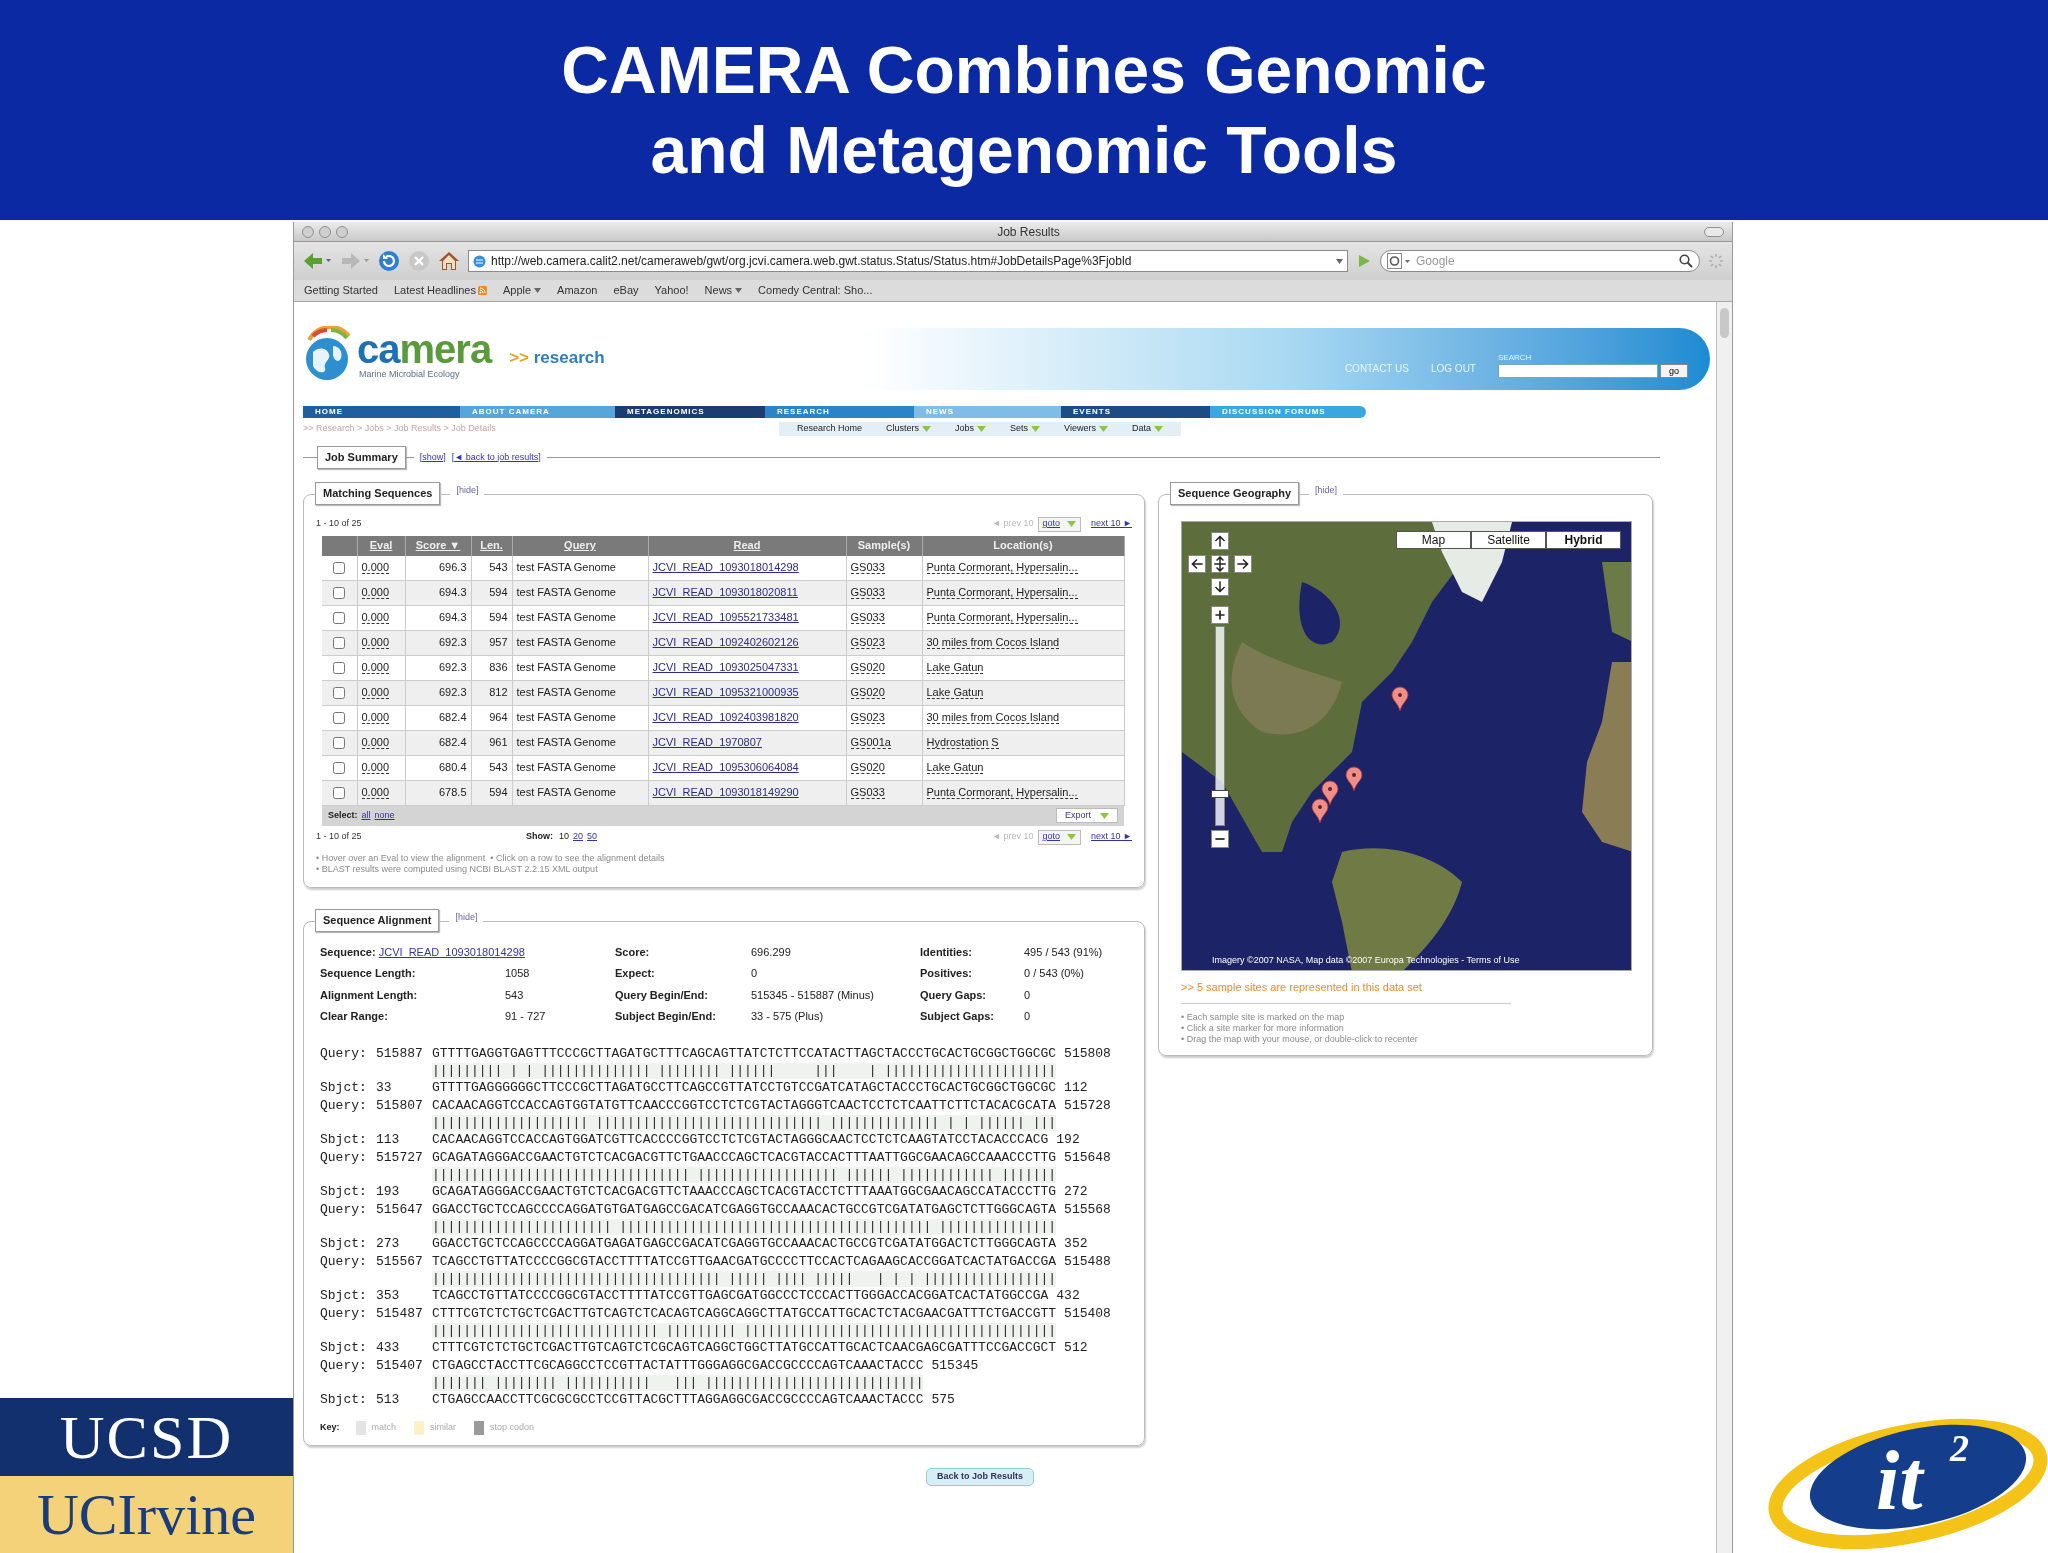 This screenshot has height=1553, width=2048. Describe the element at coordinates (317, 261) in the screenshot. I see `back-icon` at that location.